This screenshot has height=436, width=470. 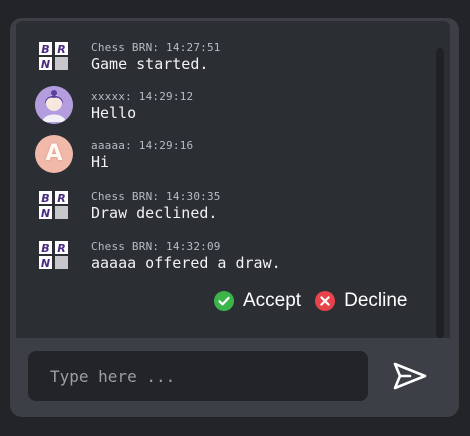 I want to click on draw-offer-actions: Accept Decline, so click(x=310, y=301).